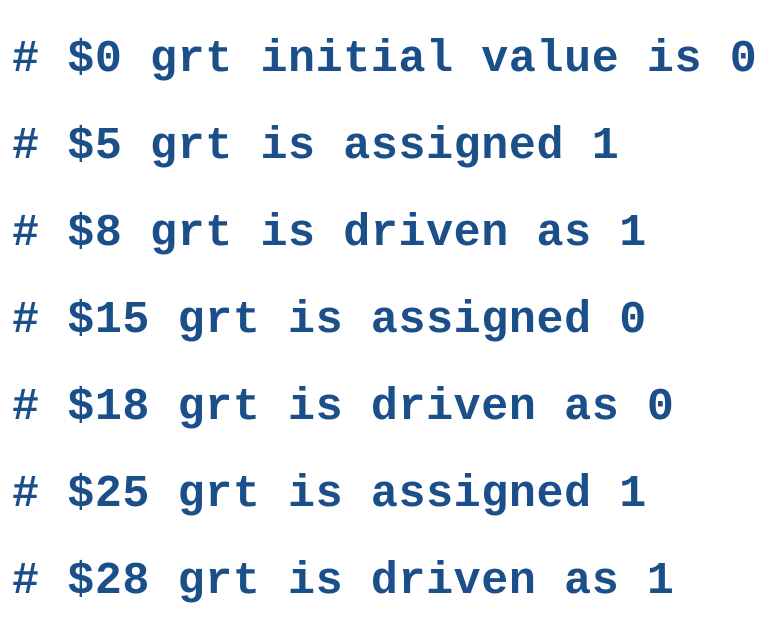  Describe the element at coordinates (385, 59) in the screenshot. I see `log-line: # $0 grt initial value is 0` at that location.